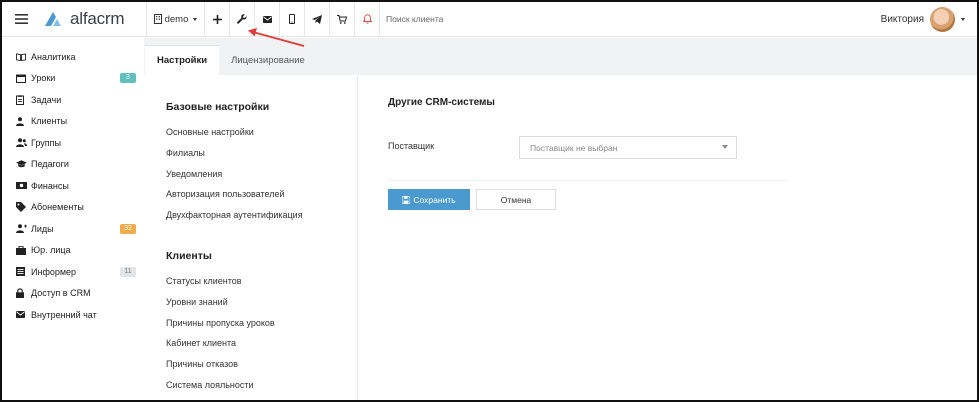  I want to click on newspaper-icon, so click(22, 272).